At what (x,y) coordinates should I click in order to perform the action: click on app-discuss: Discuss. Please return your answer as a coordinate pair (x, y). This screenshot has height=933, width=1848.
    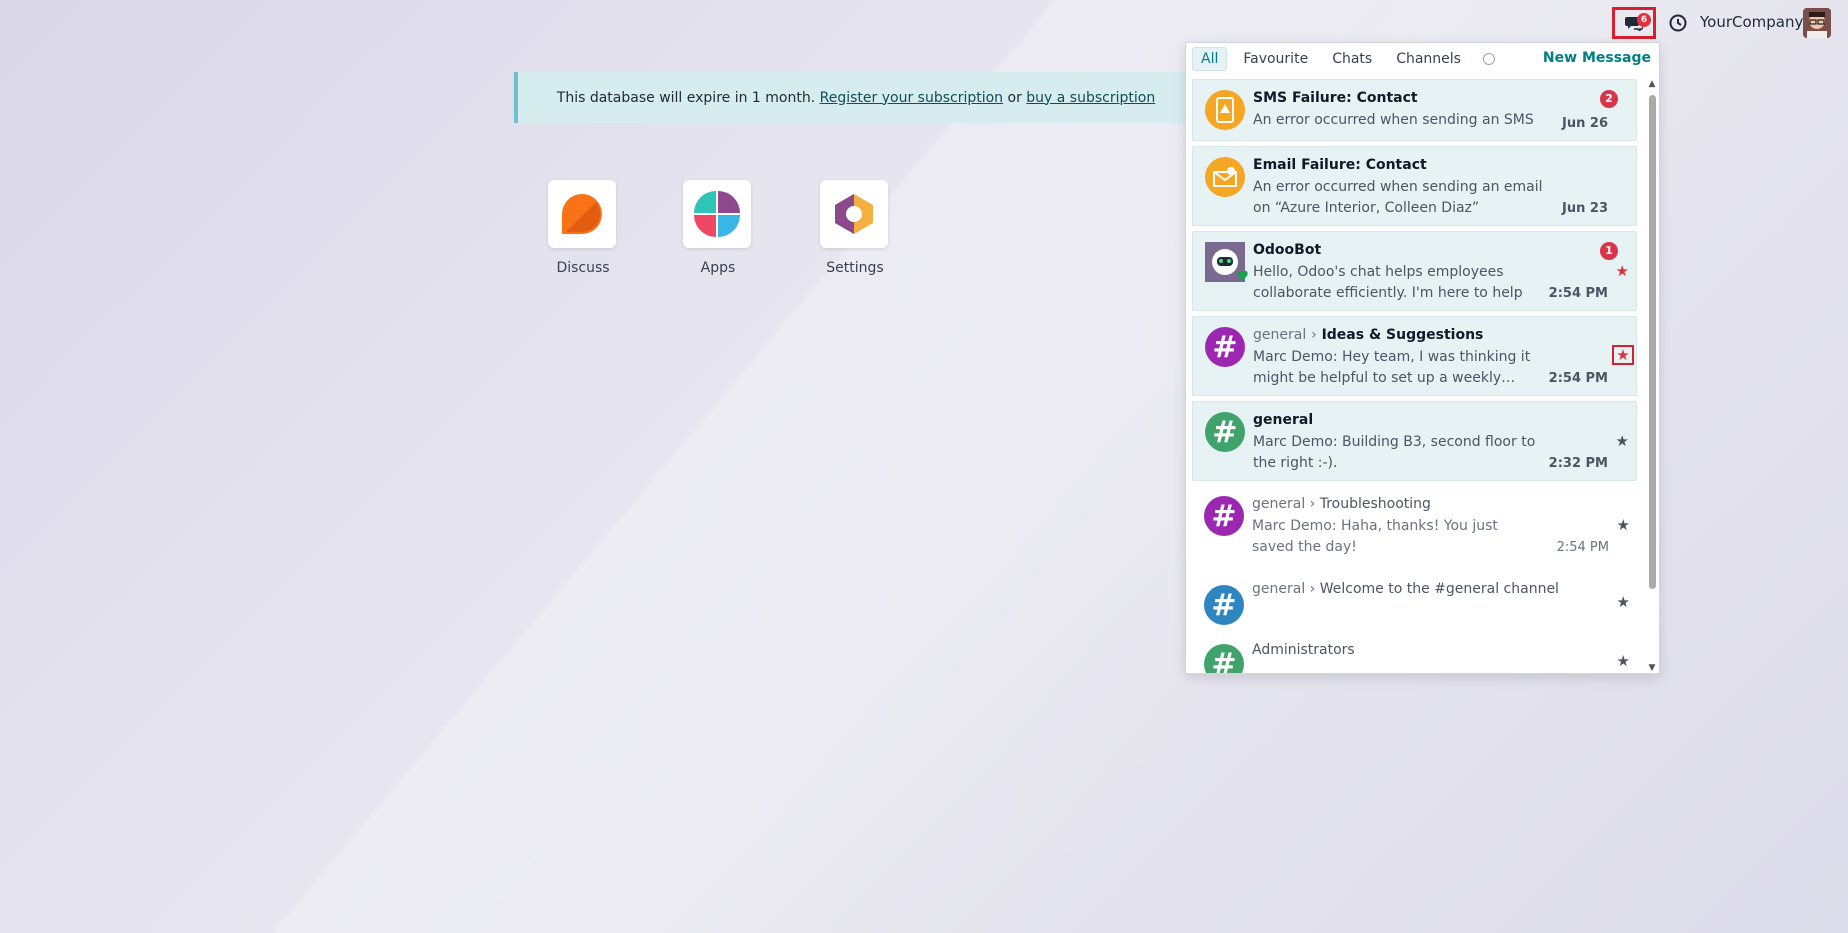
    Looking at the image, I should click on (583, 228).